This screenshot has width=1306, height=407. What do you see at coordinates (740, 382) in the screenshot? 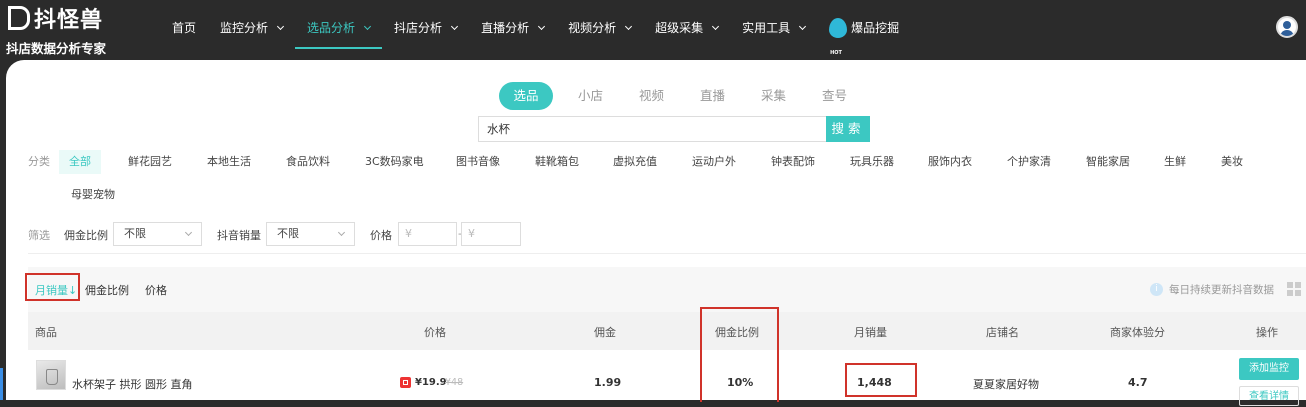
I see `product-commission-rate: 10%` at bounding box center [740, 382].